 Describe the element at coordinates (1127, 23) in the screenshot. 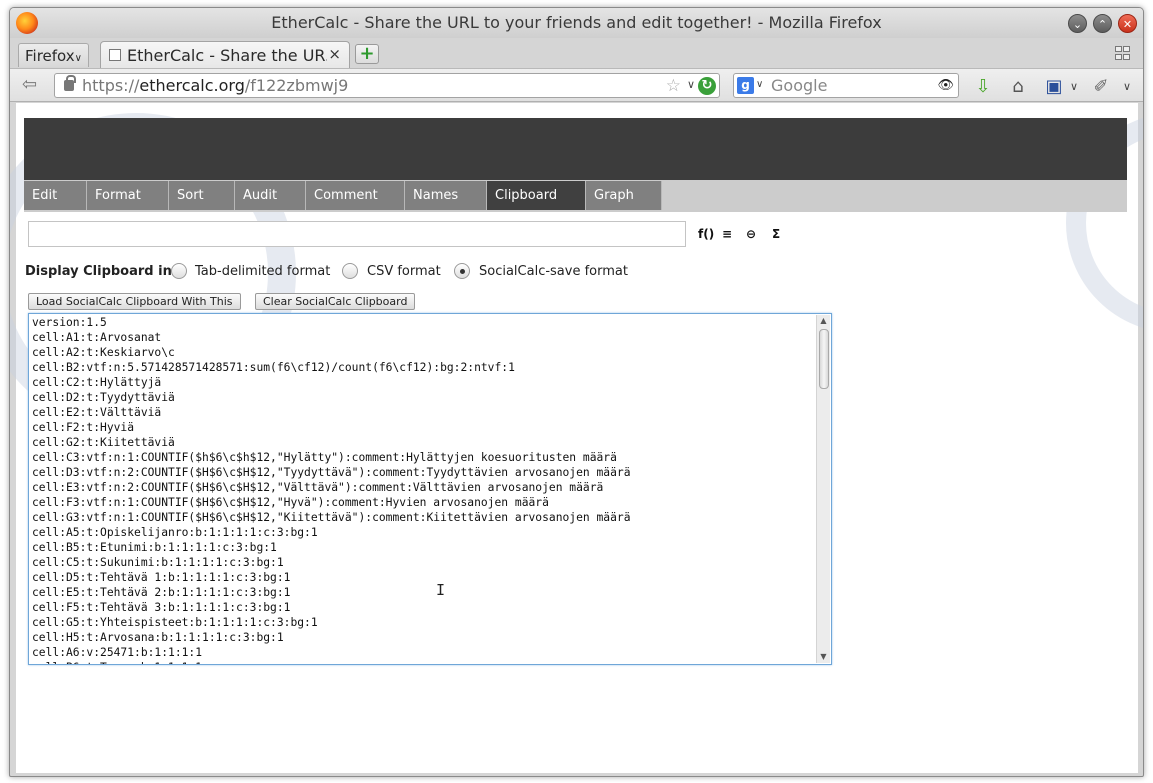

I see `close-icon: ✕` at that location.